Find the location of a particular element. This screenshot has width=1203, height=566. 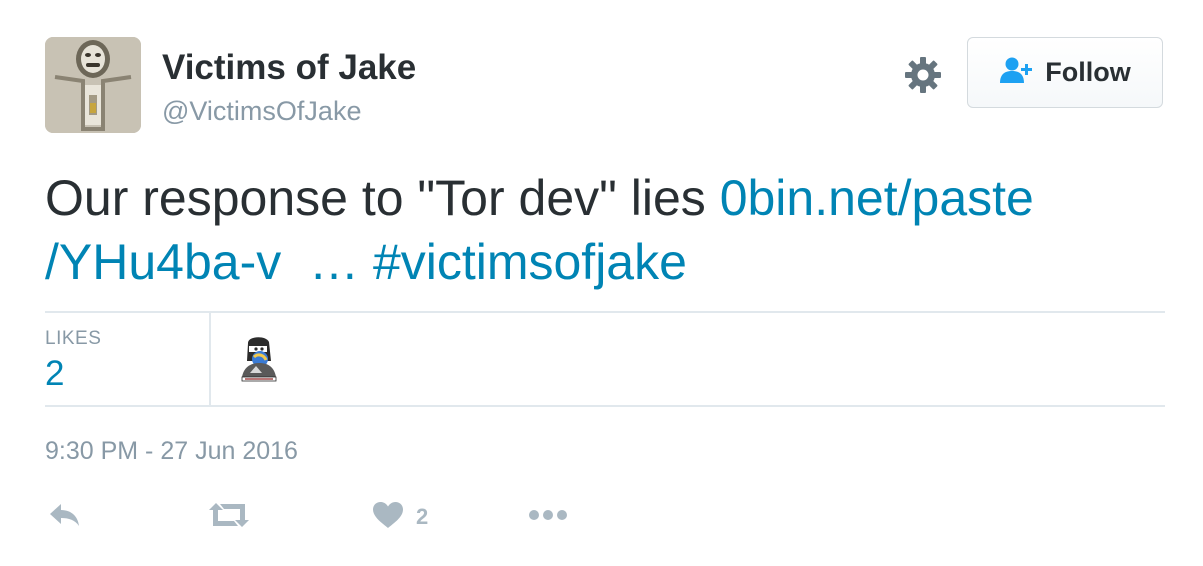

retweet-button is located at coordinates (229, 517).